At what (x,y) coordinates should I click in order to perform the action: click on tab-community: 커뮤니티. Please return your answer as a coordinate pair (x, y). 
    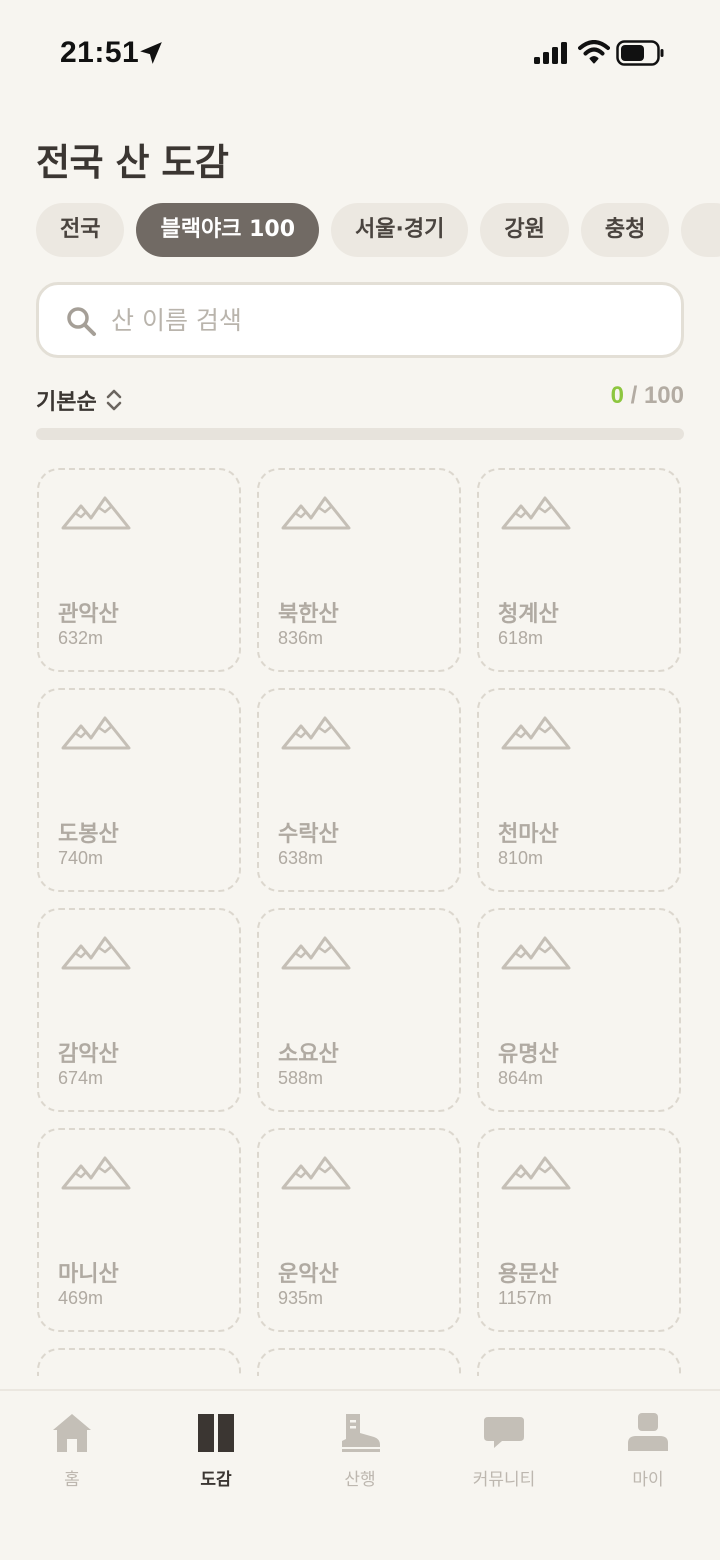
    Looking at the image, I should click on (504, 1446).